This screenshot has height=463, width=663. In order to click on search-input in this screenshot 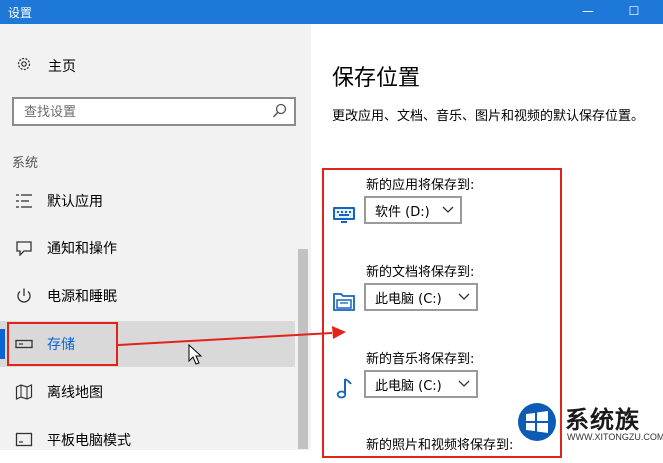, I will do `click(144, 112)`.